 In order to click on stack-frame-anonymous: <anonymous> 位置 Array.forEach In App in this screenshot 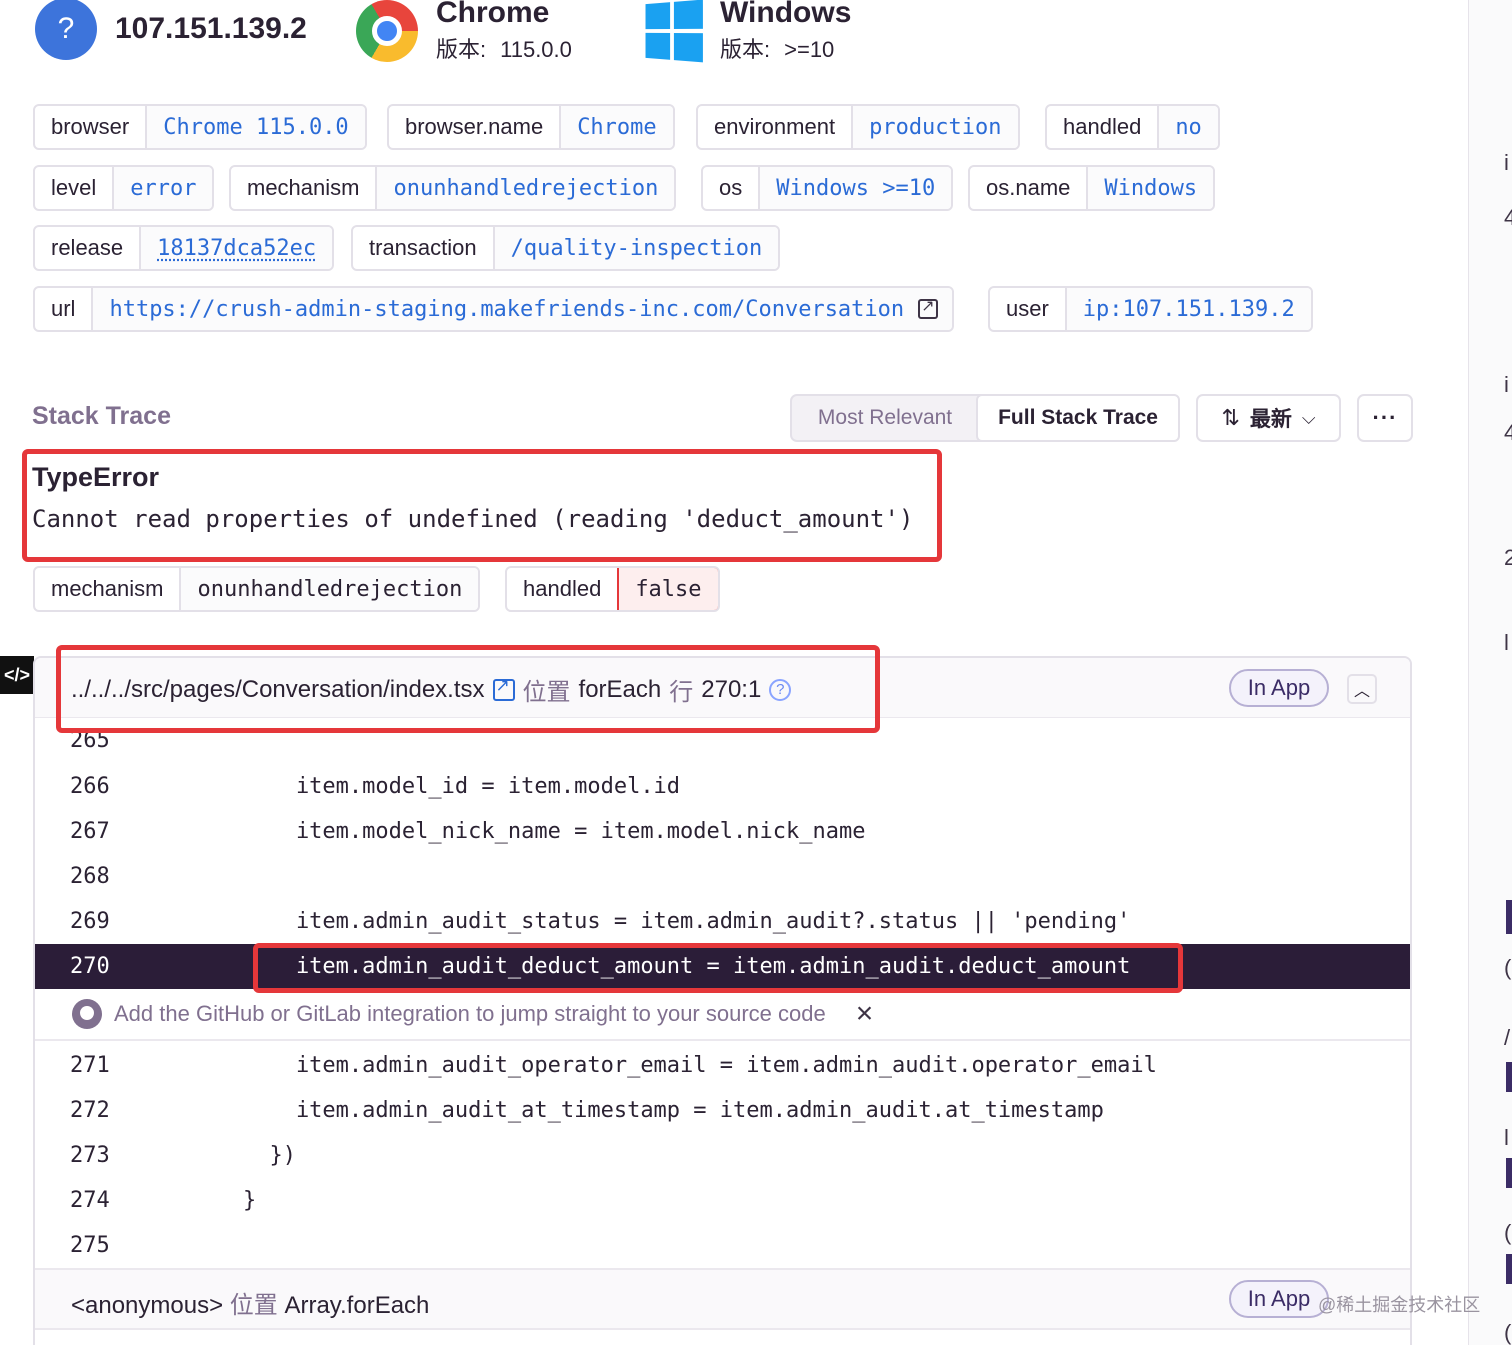, I will do `click(722, 1299)`.